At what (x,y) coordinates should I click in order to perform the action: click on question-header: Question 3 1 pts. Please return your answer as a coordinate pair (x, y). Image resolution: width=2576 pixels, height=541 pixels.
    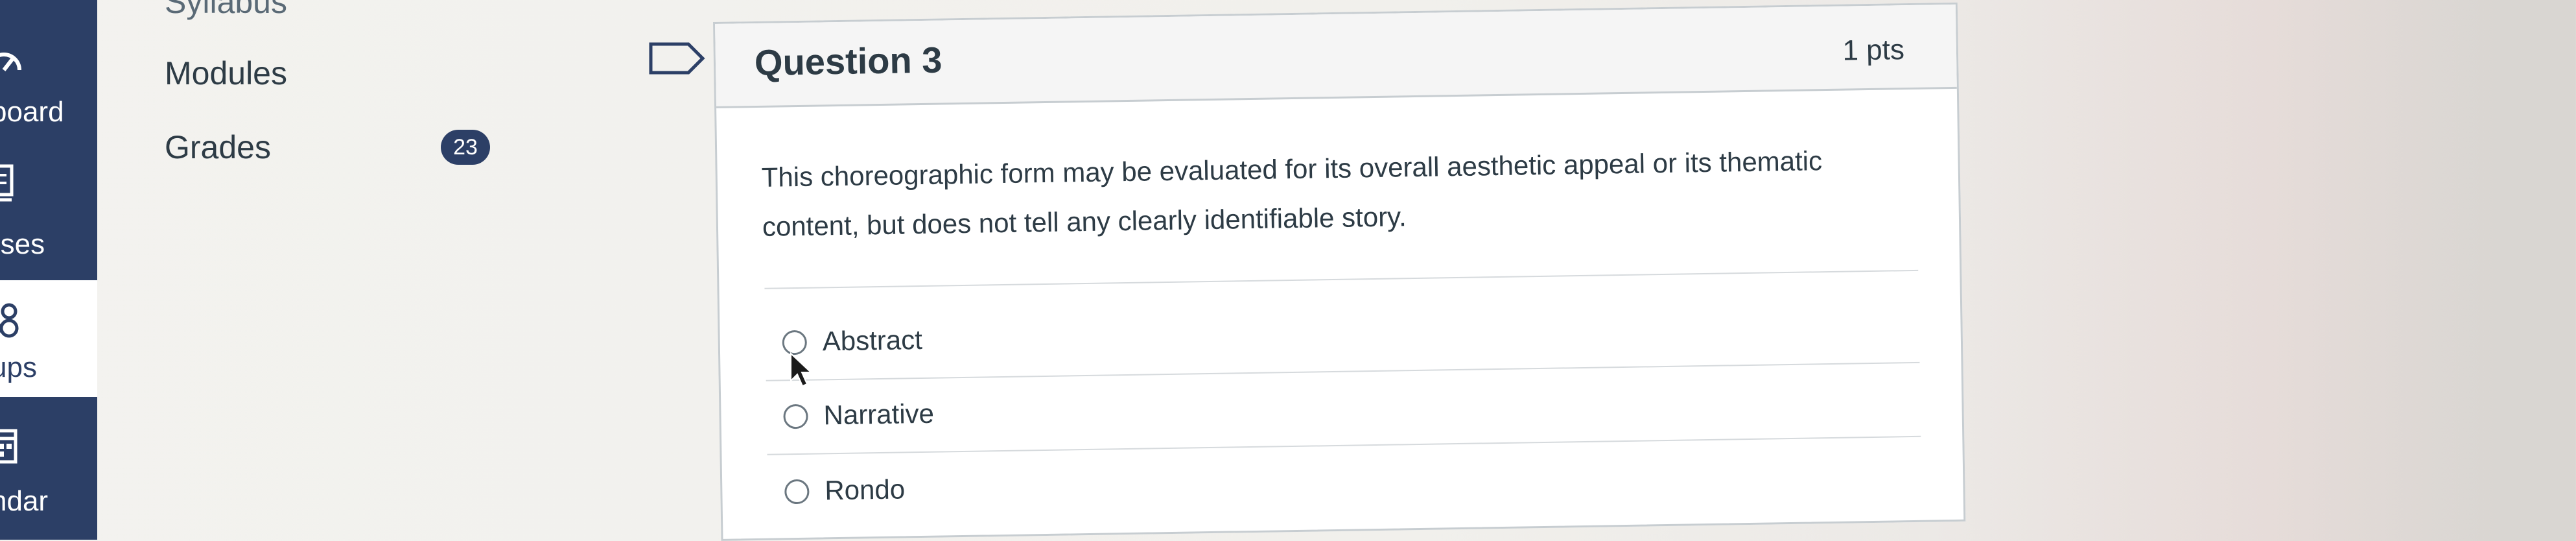
    Looking at the image, I should click on (1336, 56).